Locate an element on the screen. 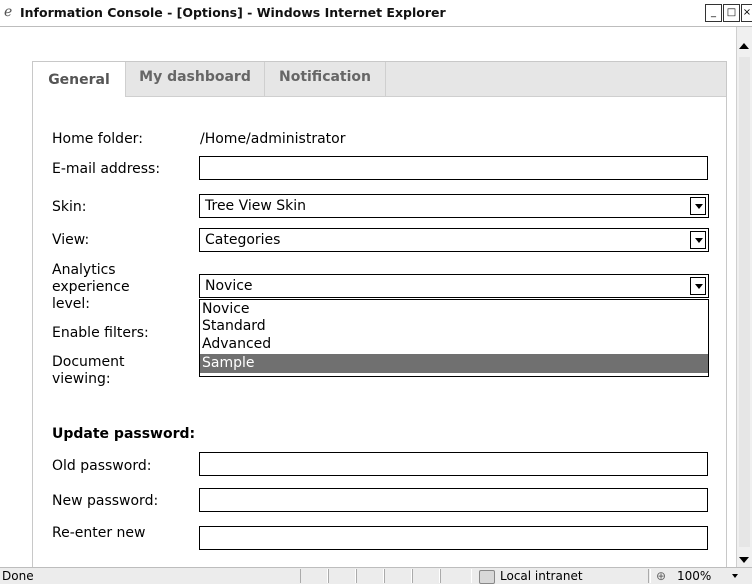 The image size is (752, 584). email-label: E-mail address: is located at coordinates (106, 169).